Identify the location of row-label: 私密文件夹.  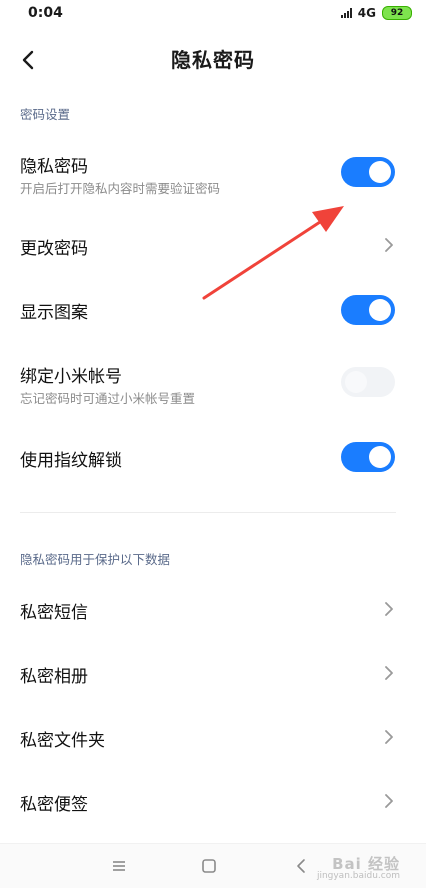
(62, 741).